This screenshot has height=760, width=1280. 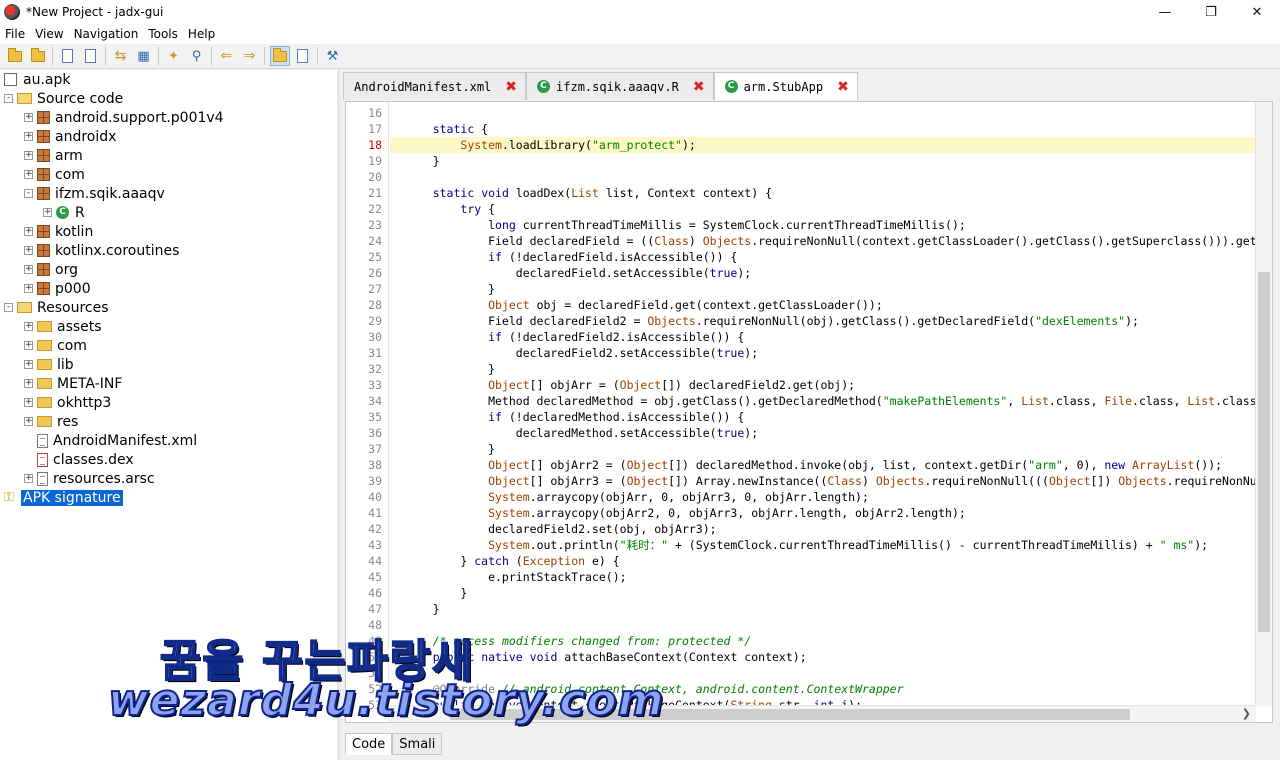 What do you see at coordinates (369, 744) in the screenshot?
I see `tab-code: Code` at bounding box center [369, 744].